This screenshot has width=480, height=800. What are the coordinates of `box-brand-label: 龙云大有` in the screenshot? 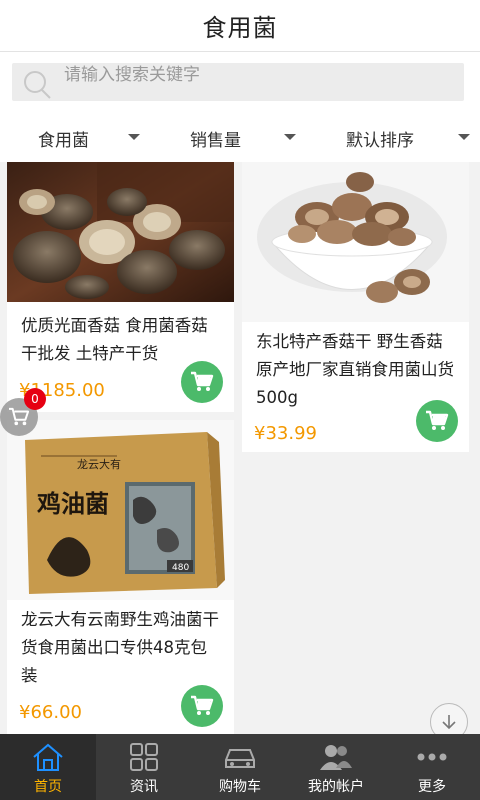 It's located at (99, 464).